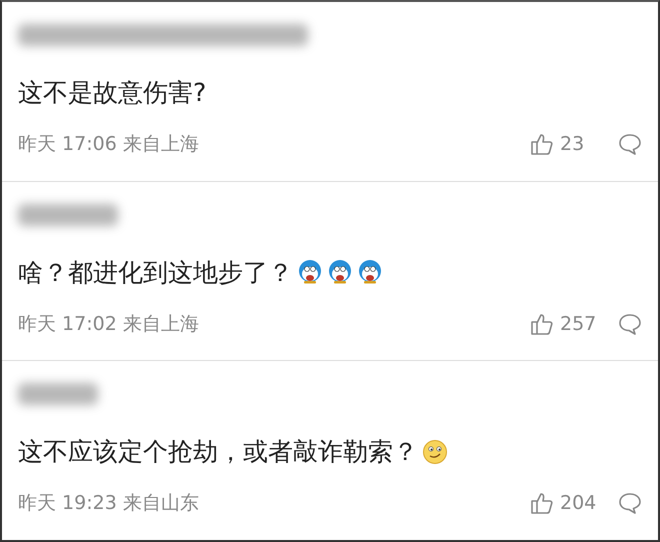 The height and width of the screenshot is (542, 660). I want to click on comment-text: 这不是故意伤害?, so click(112, 93).